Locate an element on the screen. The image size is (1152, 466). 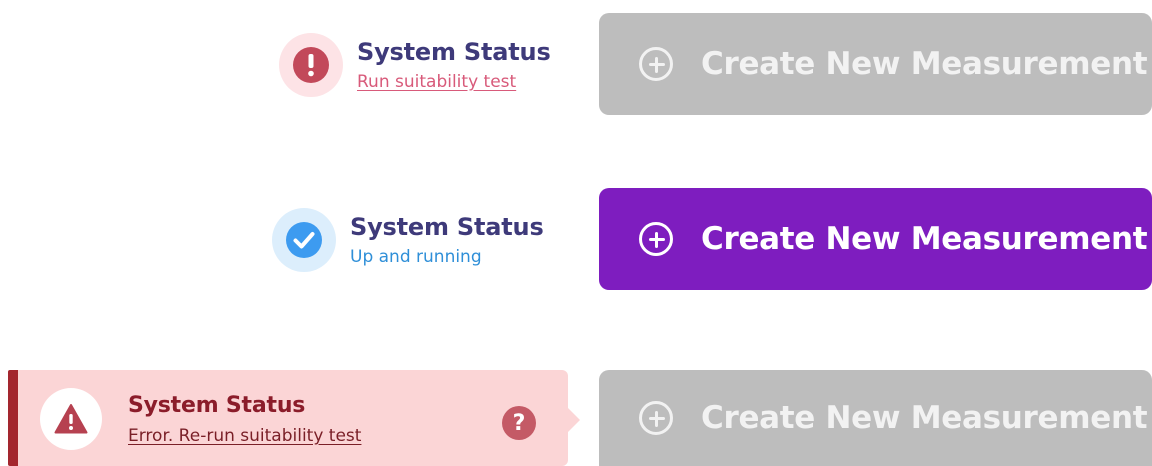
run-suitability-test-link: Run suitability test is located at coordinates (454, 82).